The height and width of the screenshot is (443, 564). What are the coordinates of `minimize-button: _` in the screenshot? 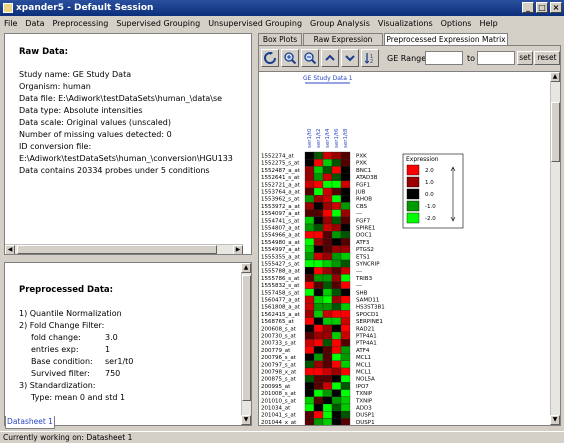 It's located at (528, 7).